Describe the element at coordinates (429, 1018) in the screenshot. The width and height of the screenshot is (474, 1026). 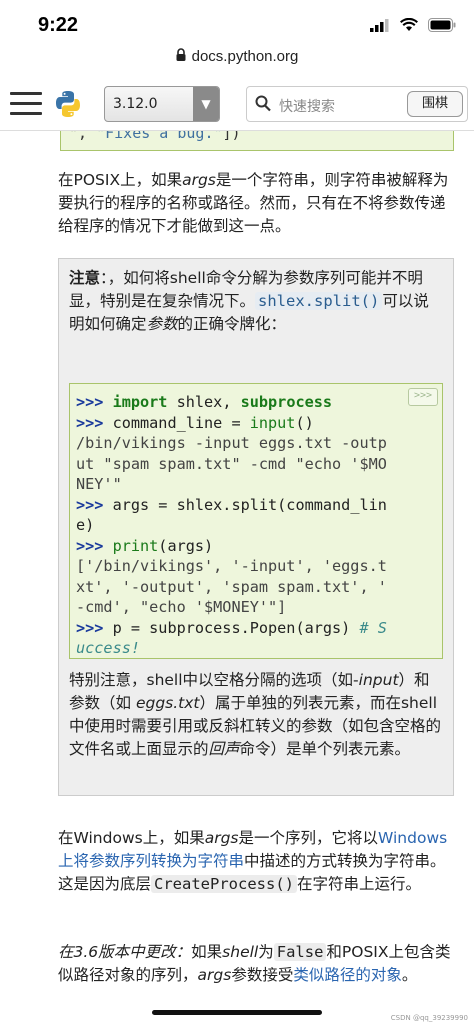
I see `watermark: CSDN @qq_39239990` at that location.